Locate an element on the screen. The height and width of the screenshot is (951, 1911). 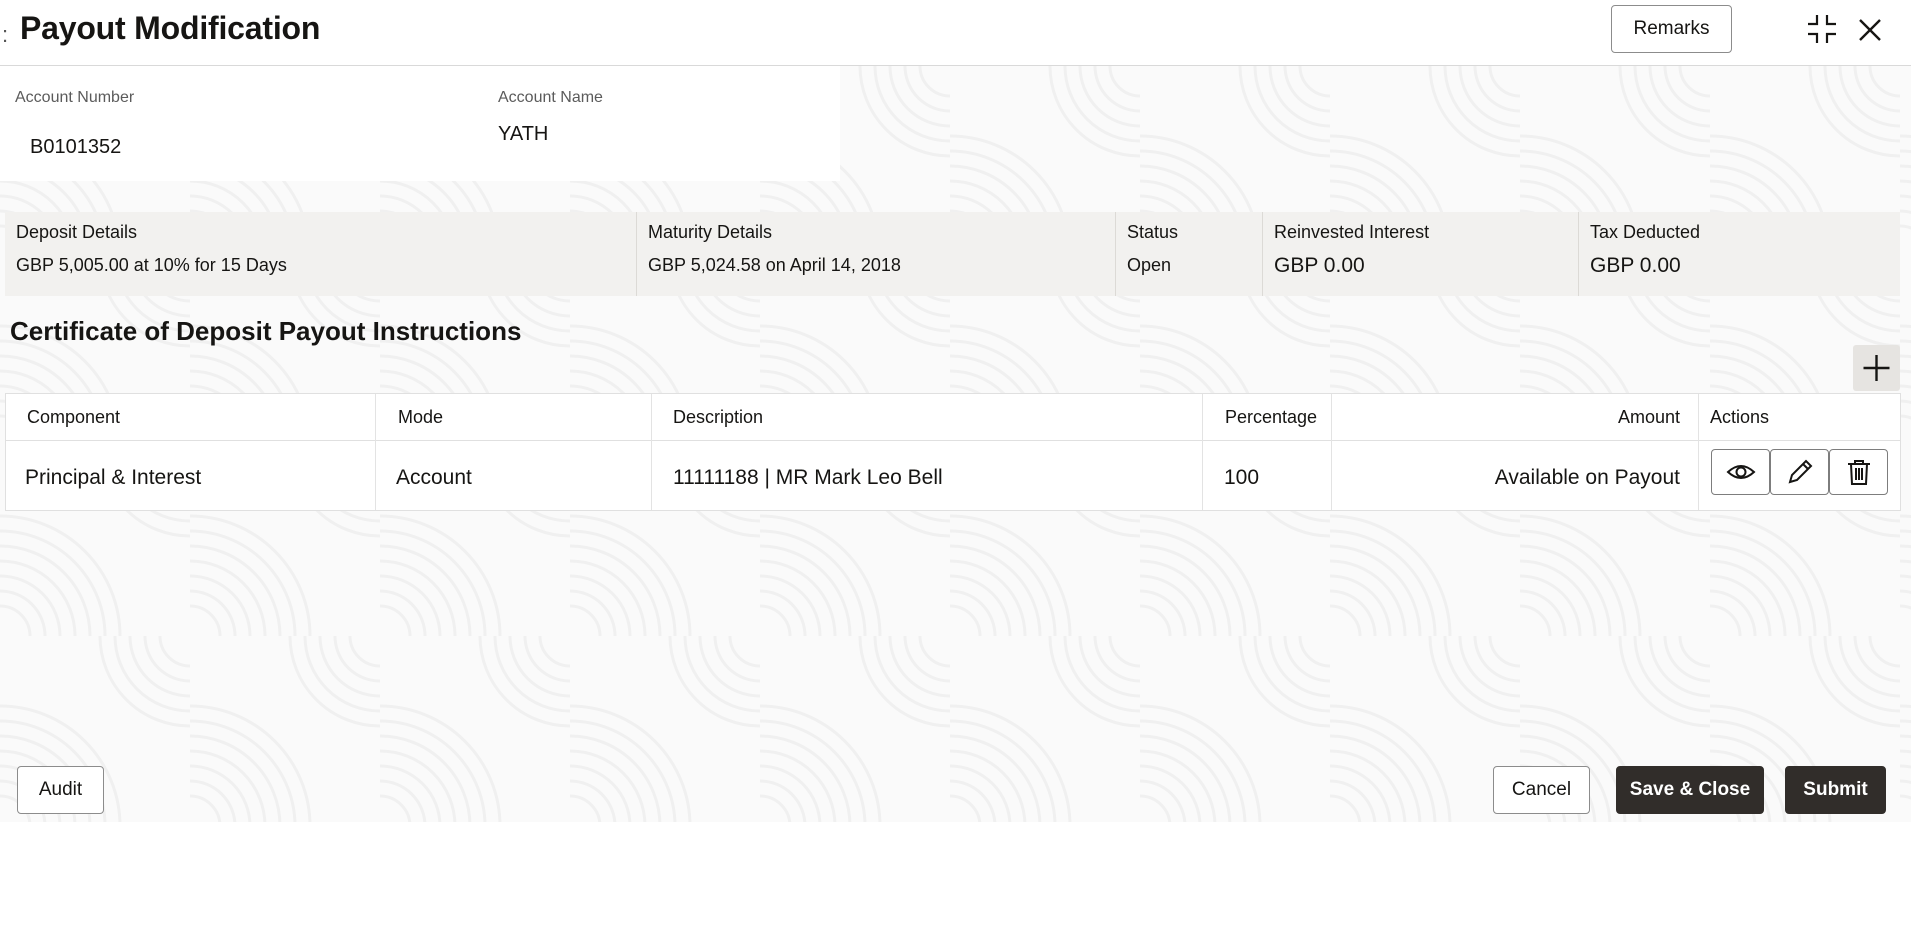
reinvested-interest-label: Reinvested Interest is located at coordinates (1352, 232).